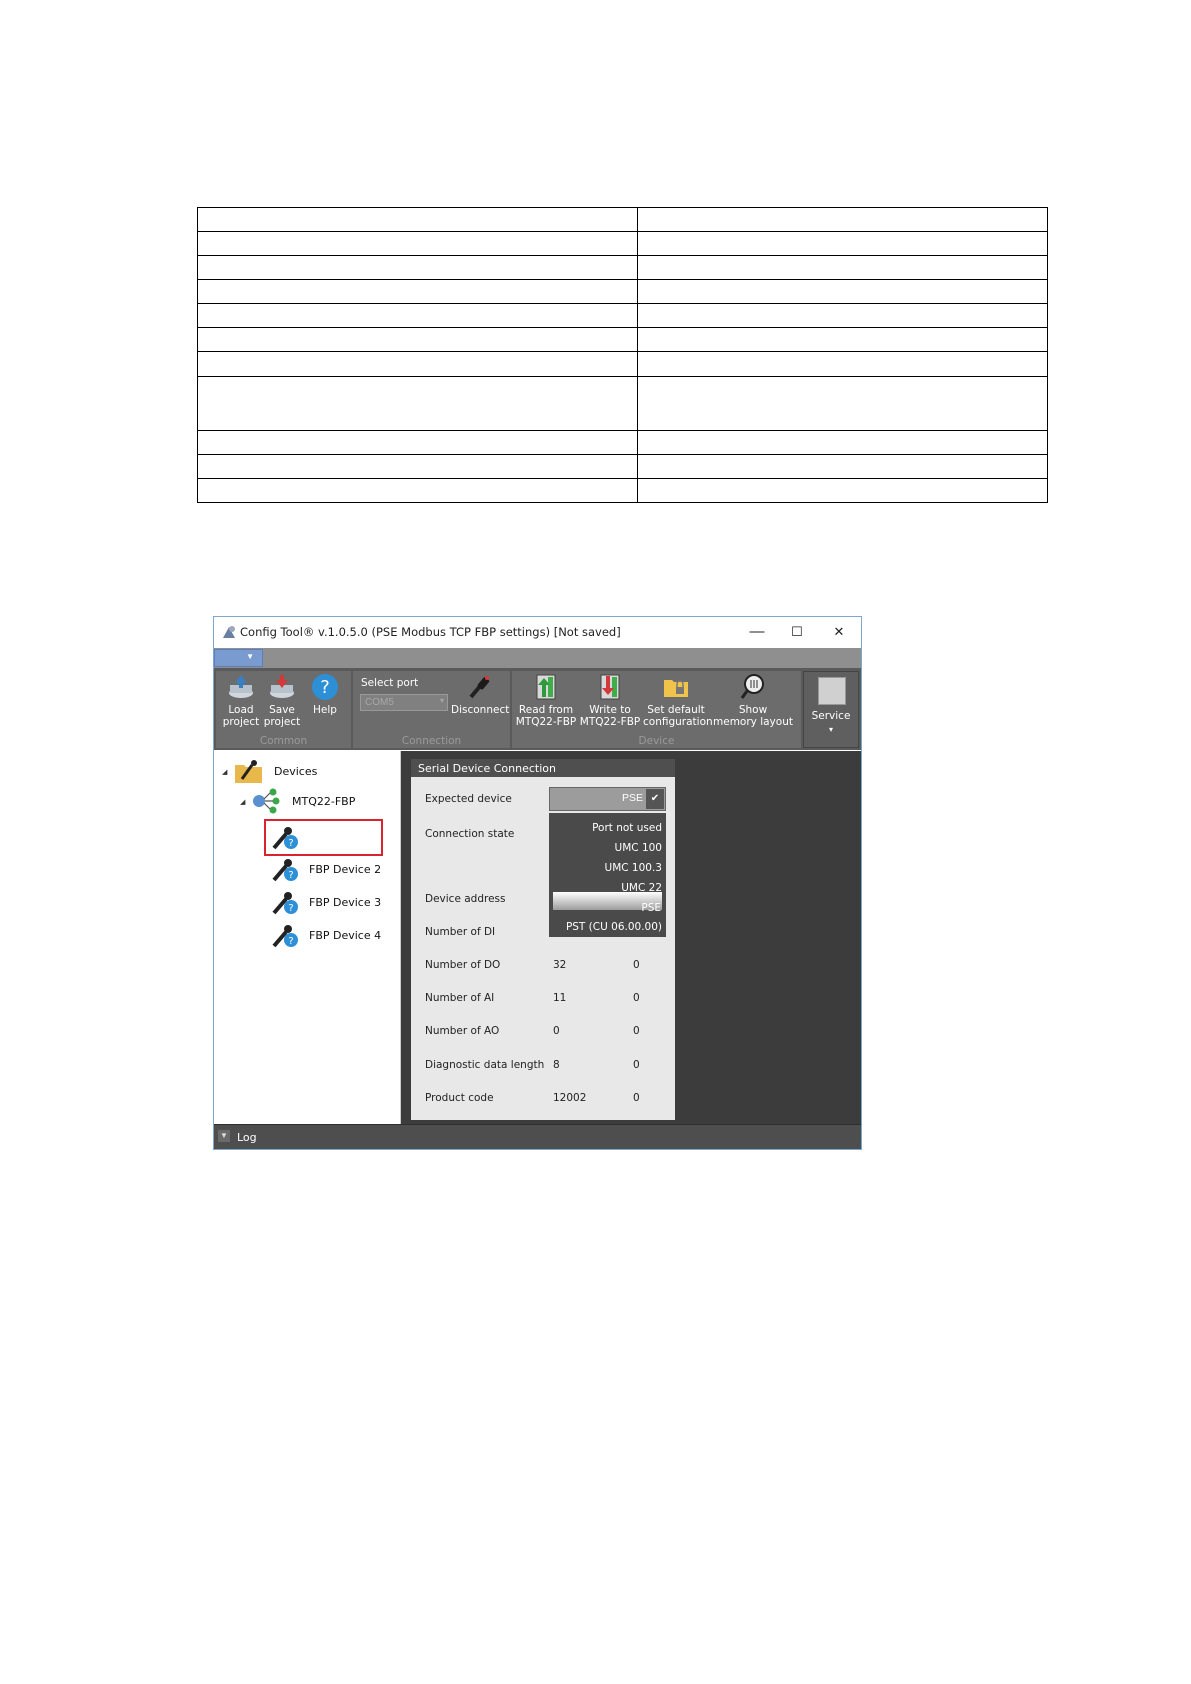 The width and height of the screenshot is (1191, 1684). I want to click on connection-state-label: Connection state, so click(470, 834).